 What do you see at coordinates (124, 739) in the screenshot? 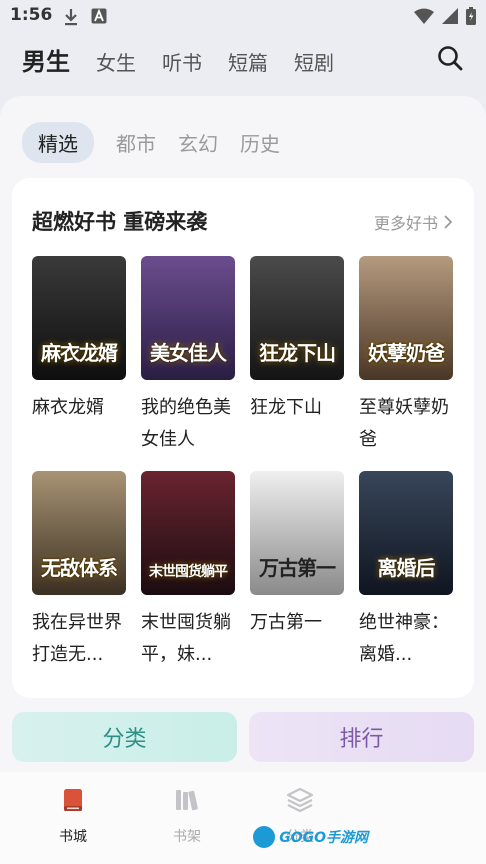
I see `category-button-label: 分类` at bounding box center [124, 739].